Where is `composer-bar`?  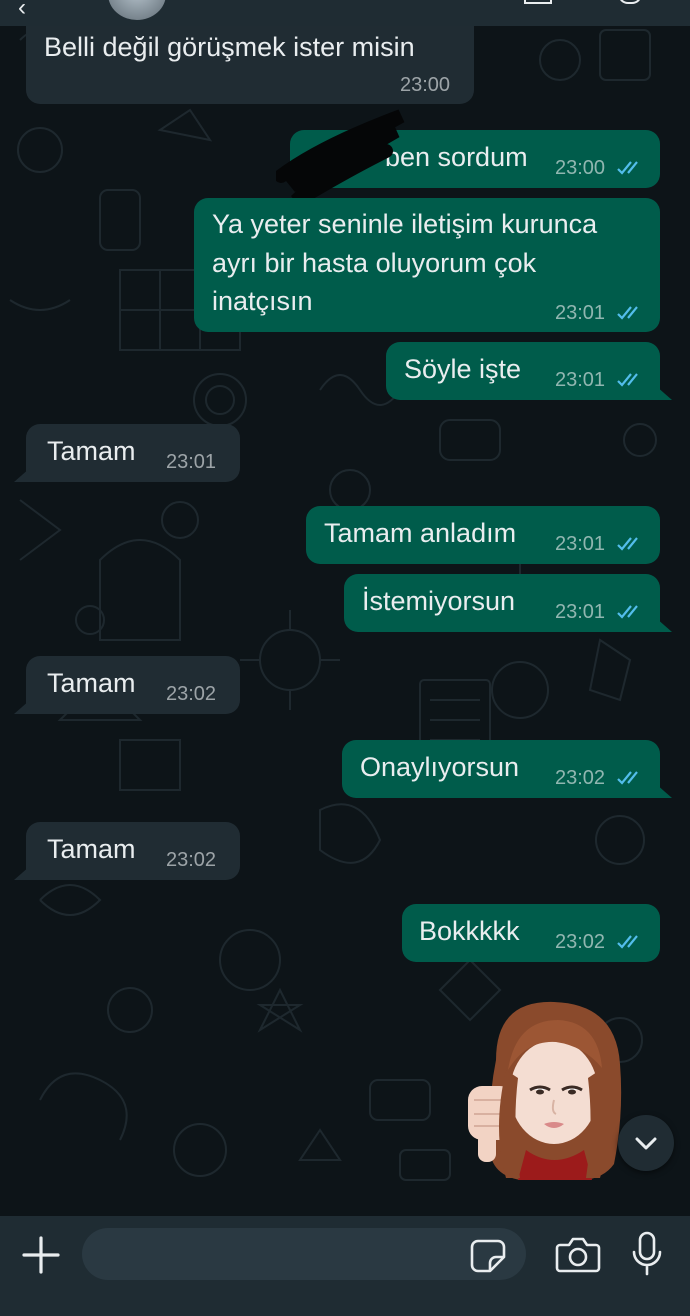 composer-bar is located at coordinates (345, 1266).